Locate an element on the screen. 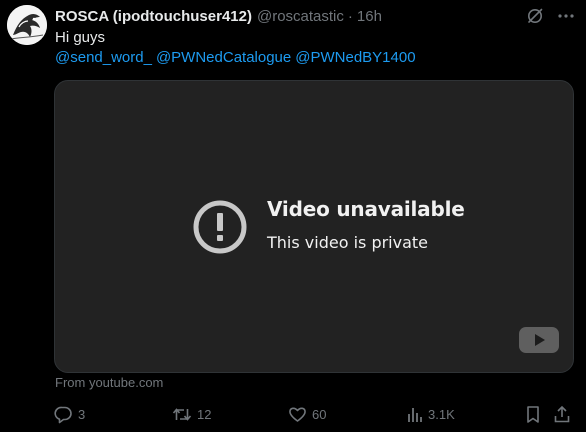 The height and width of the screenshot is (432, 586). error-icon is located at coordinates (220, 227).